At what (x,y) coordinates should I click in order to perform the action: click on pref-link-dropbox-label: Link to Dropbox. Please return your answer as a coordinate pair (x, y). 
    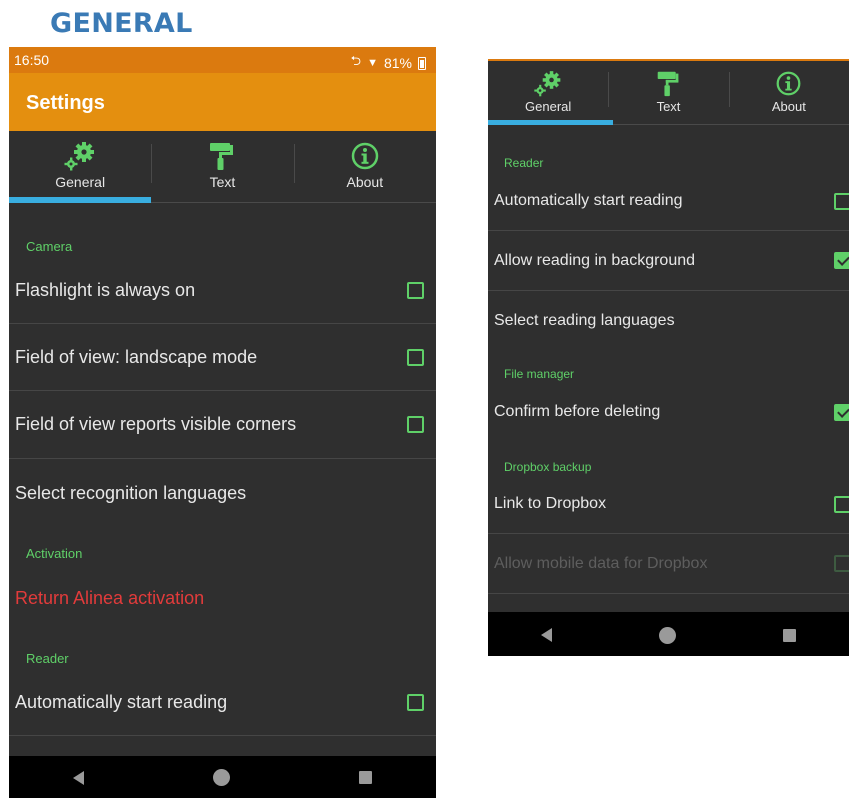
    Looking at the image, I should click on (550, 503).